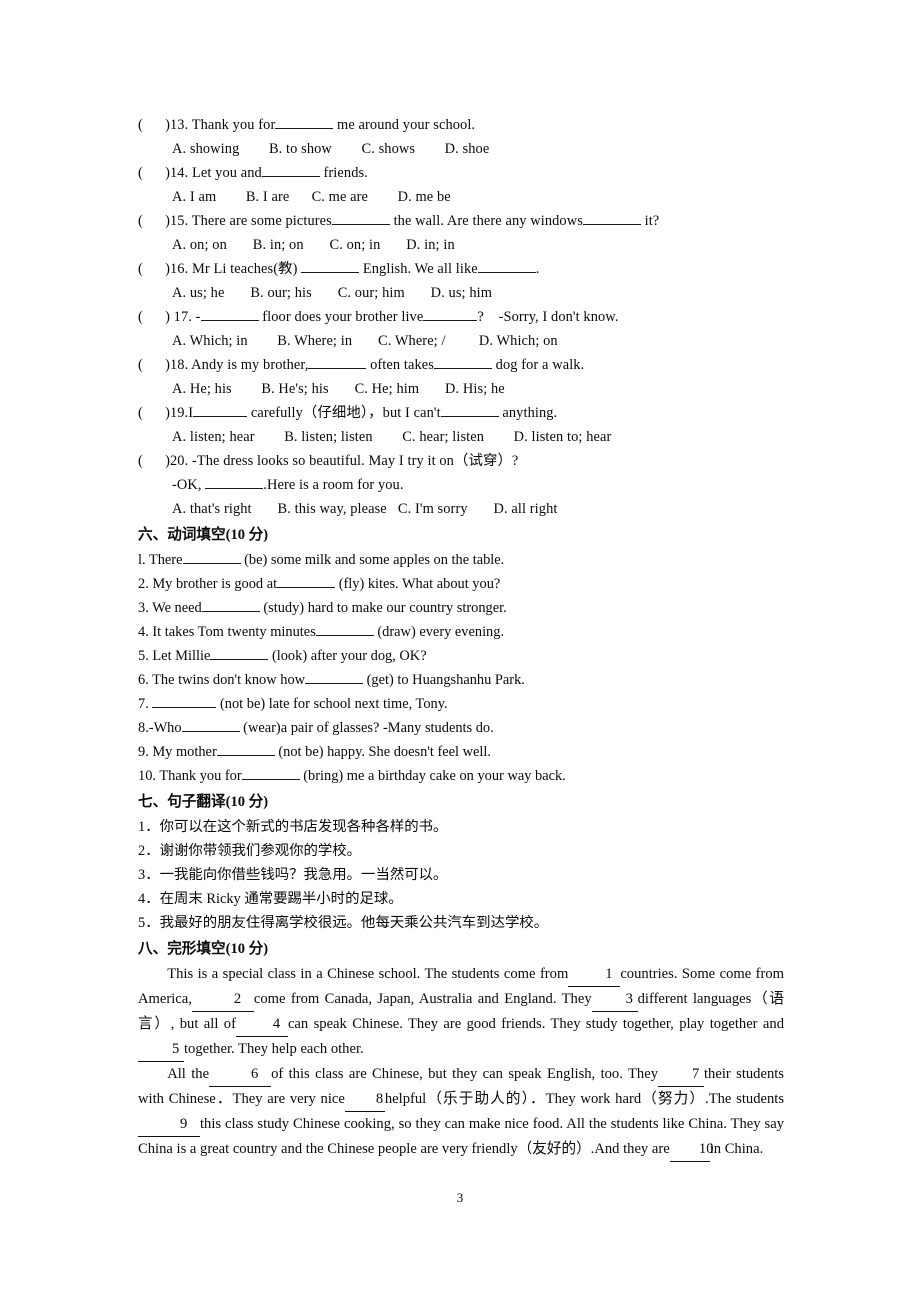  Describe the element at coordinates (247, 535) in the screenshot. I see `section-six-heading-score: (10 分)` at that location.